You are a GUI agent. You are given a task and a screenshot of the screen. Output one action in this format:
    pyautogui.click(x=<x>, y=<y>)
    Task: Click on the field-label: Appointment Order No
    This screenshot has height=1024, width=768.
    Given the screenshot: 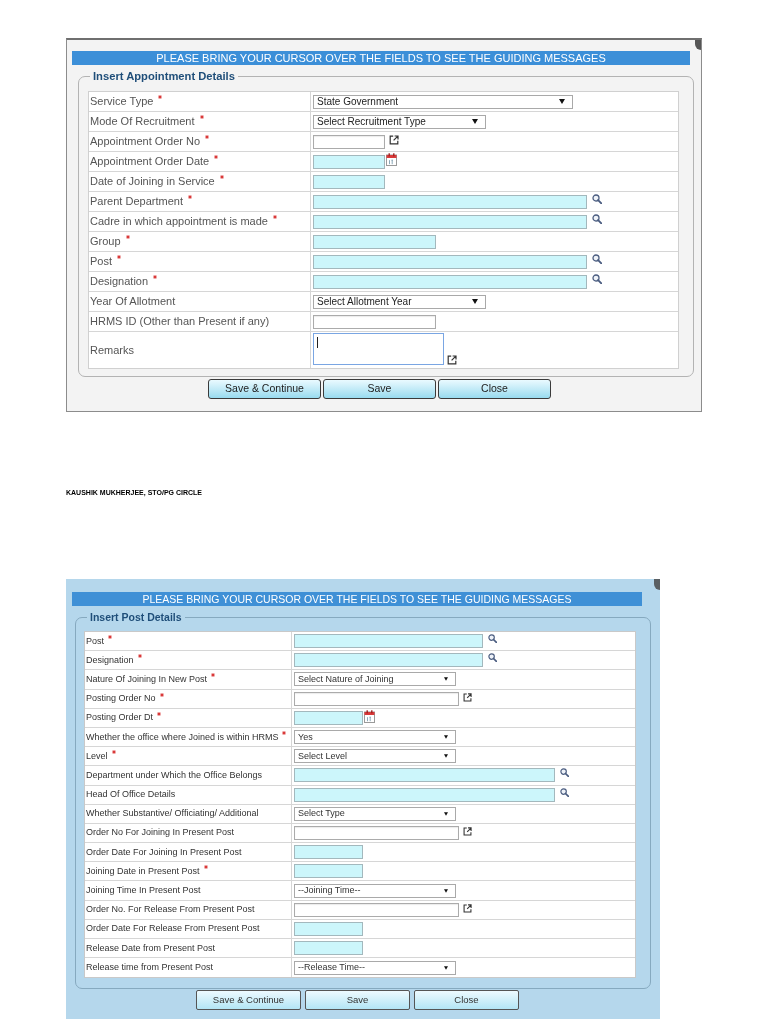 What is the action you would take?
    pyautogui.click(x=145, y=141)
    